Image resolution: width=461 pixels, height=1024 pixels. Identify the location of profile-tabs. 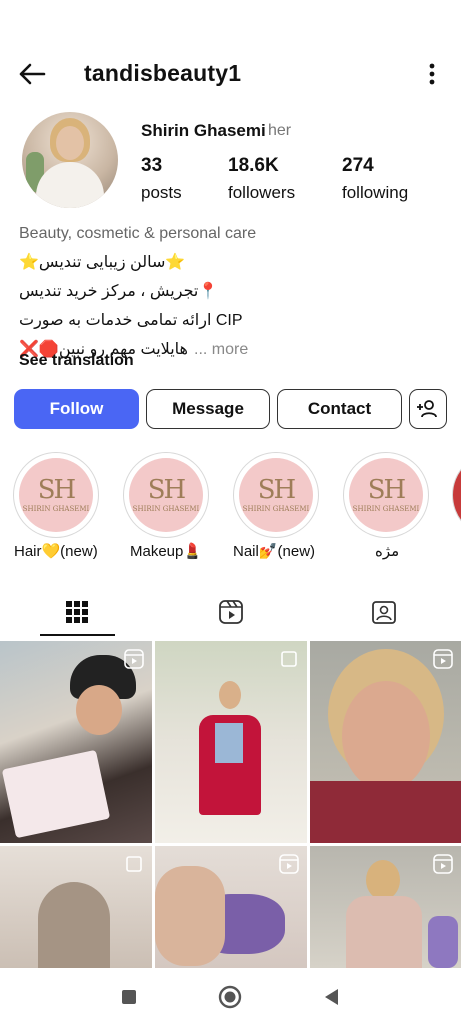
(230, 613).